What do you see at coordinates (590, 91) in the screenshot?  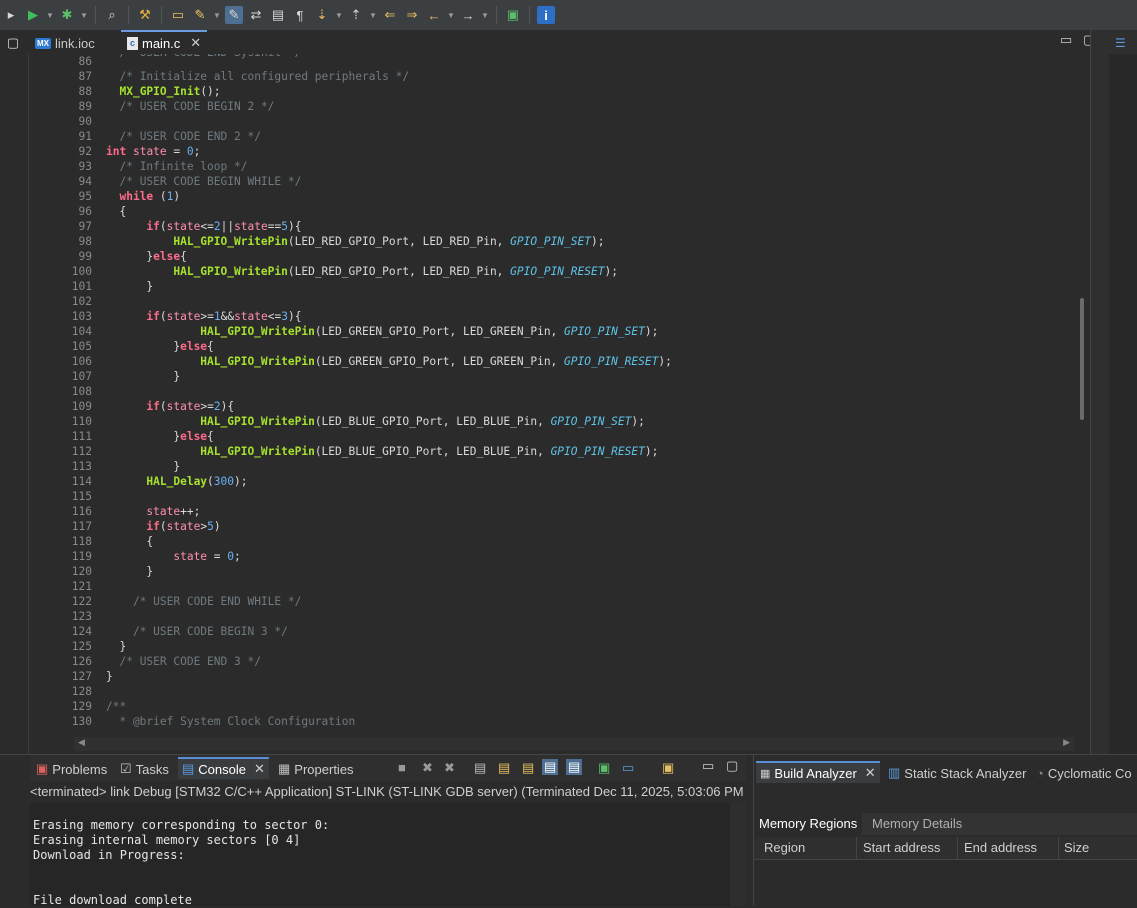 I see `code-line: MX_GPIO_Init();` at bounding box center [590, 91].